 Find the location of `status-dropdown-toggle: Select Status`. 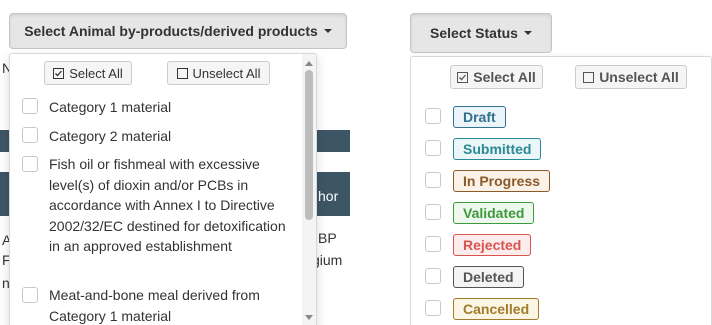

status-dropdown-toggle: Select Status is located at coordinates (481, 33).